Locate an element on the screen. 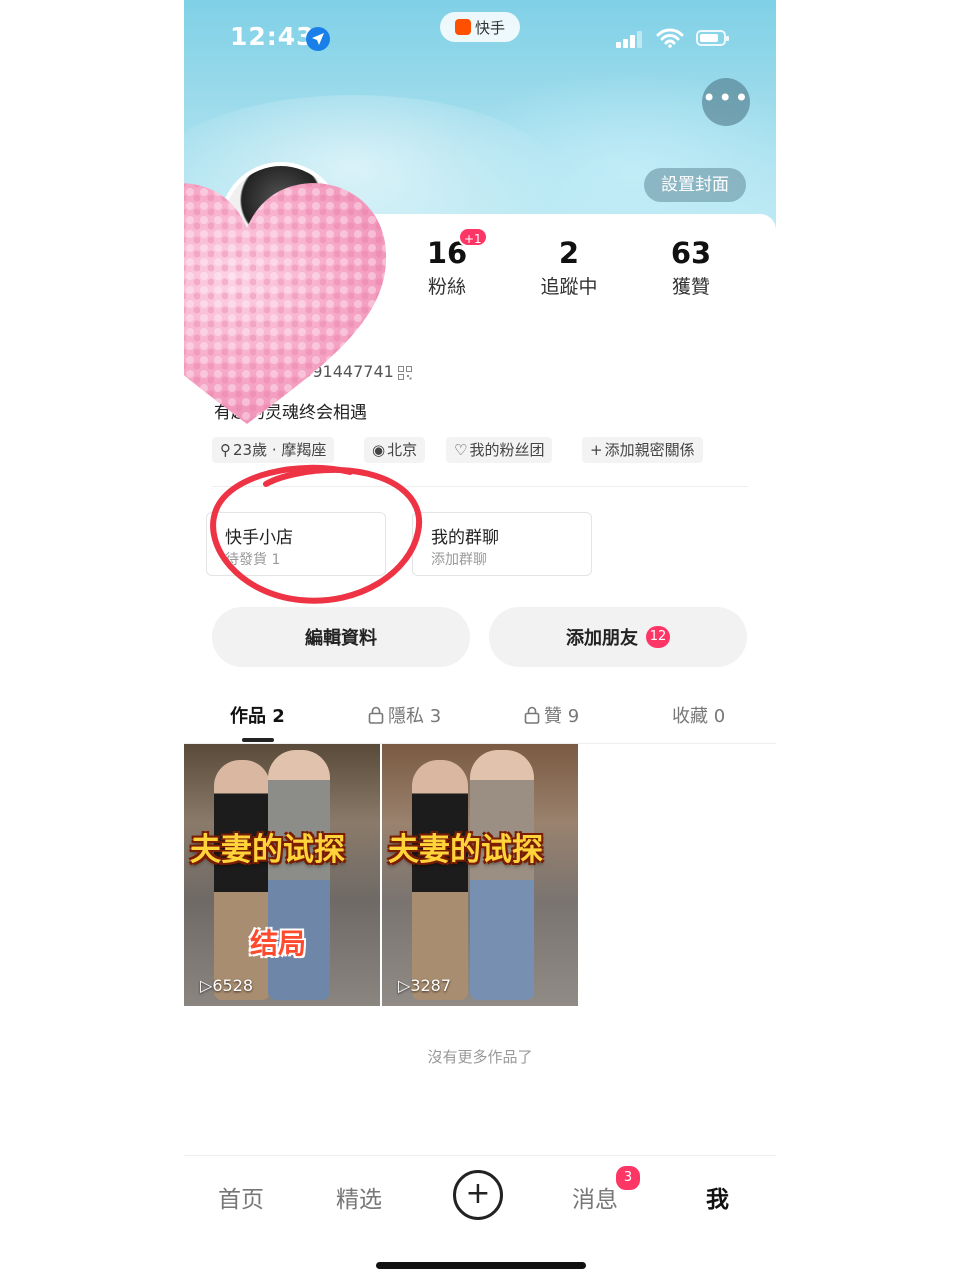 The height and width of the screenshot is (1280, 960). entry-subtitle: 添加群聊 is located at coordinates (459, 560).